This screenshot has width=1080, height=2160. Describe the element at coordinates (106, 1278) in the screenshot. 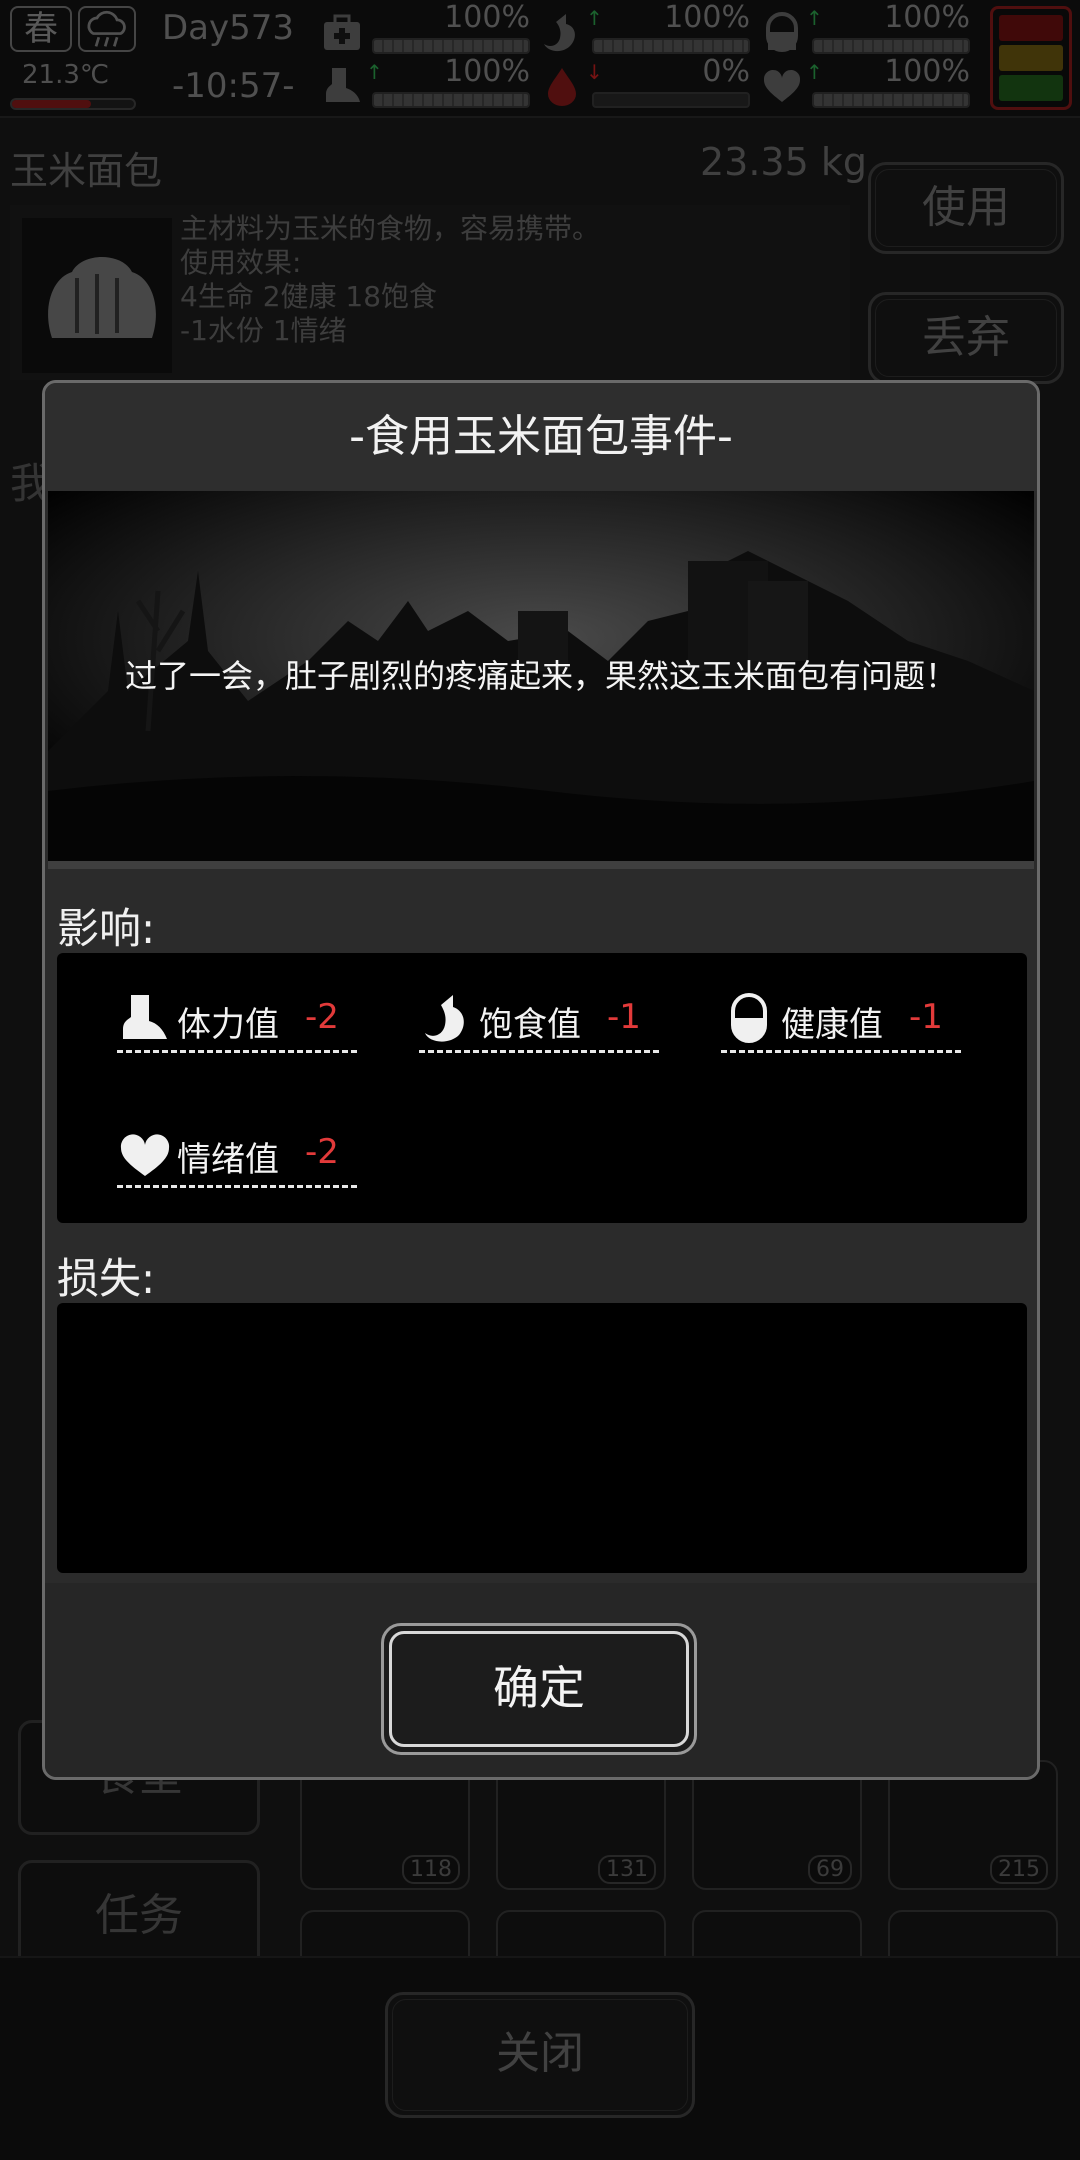

I see `losses-heading: 损失:` at that location.